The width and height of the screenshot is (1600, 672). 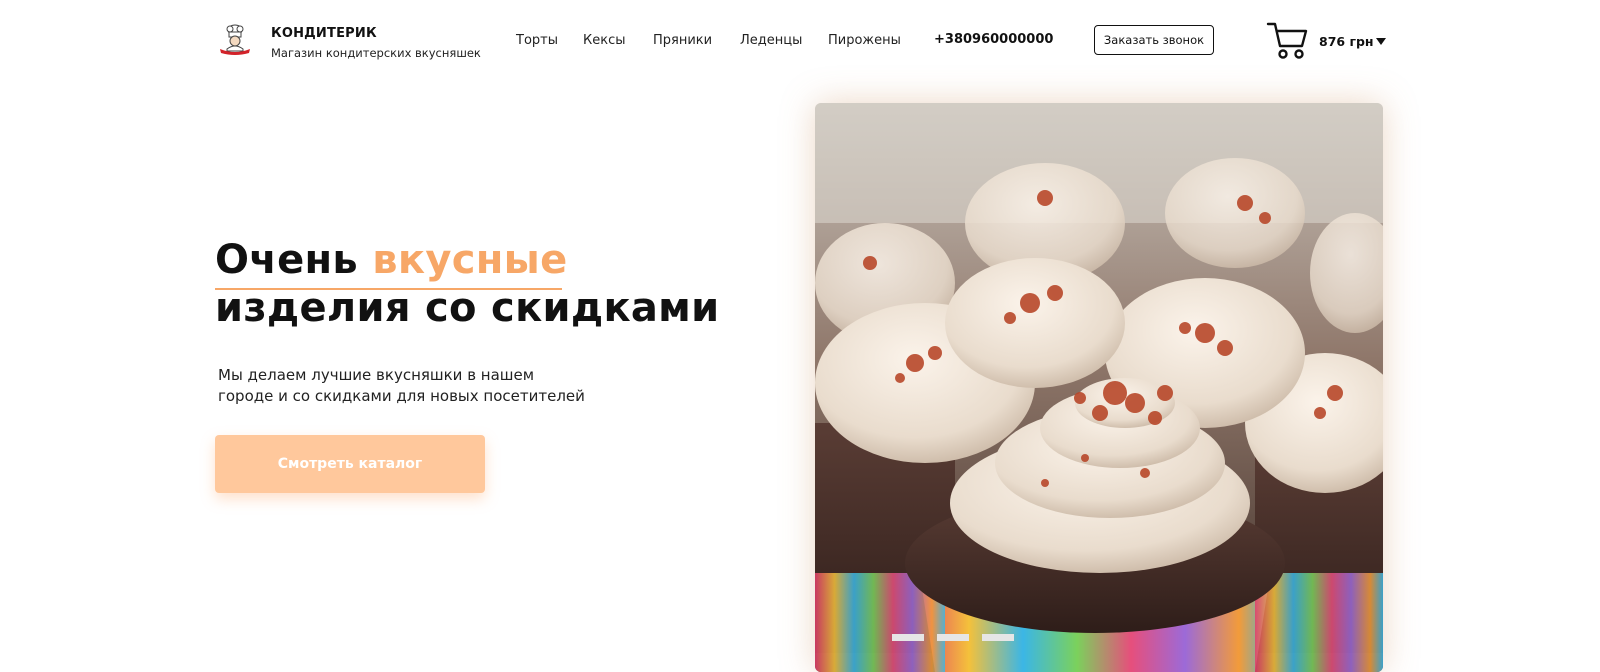 I want to click on nav-item-lollipops: Леденцы, so click(x=771, y=41).